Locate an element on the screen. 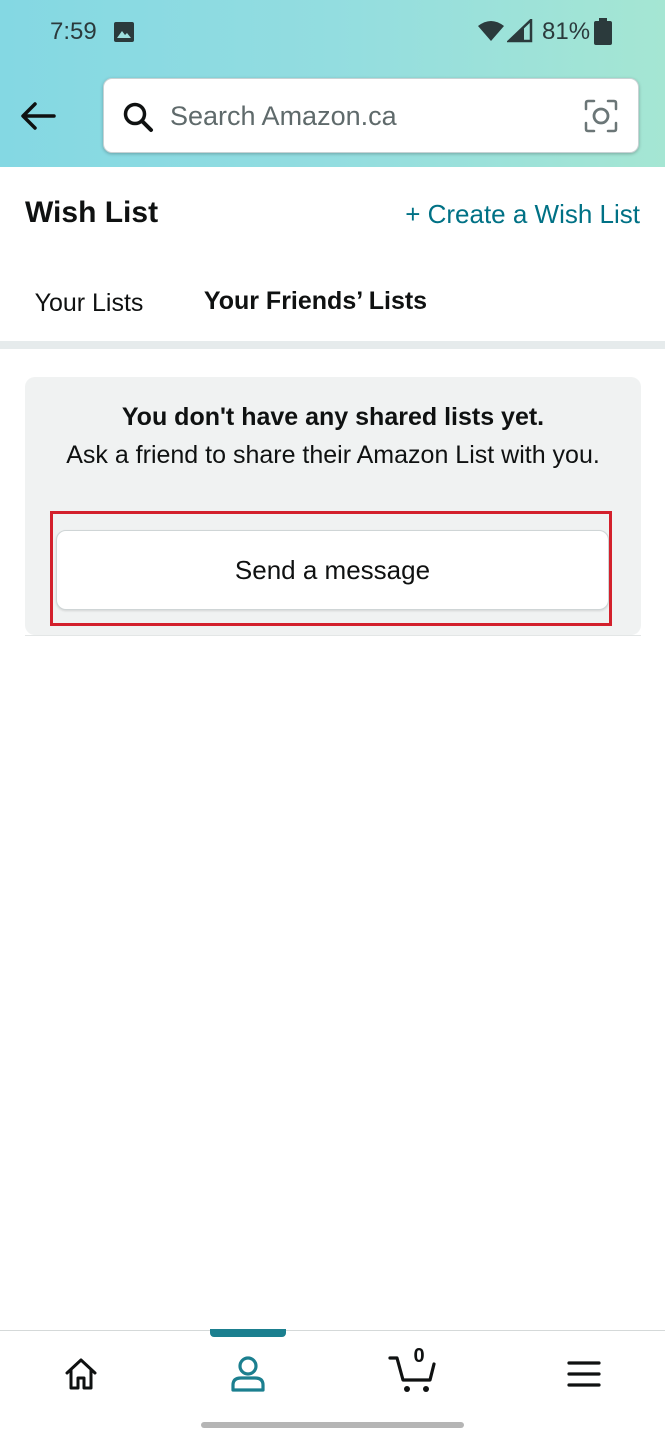 This screenshot has height=1440, width=665. arrow-left-icon is located at coordinates (38, 116).